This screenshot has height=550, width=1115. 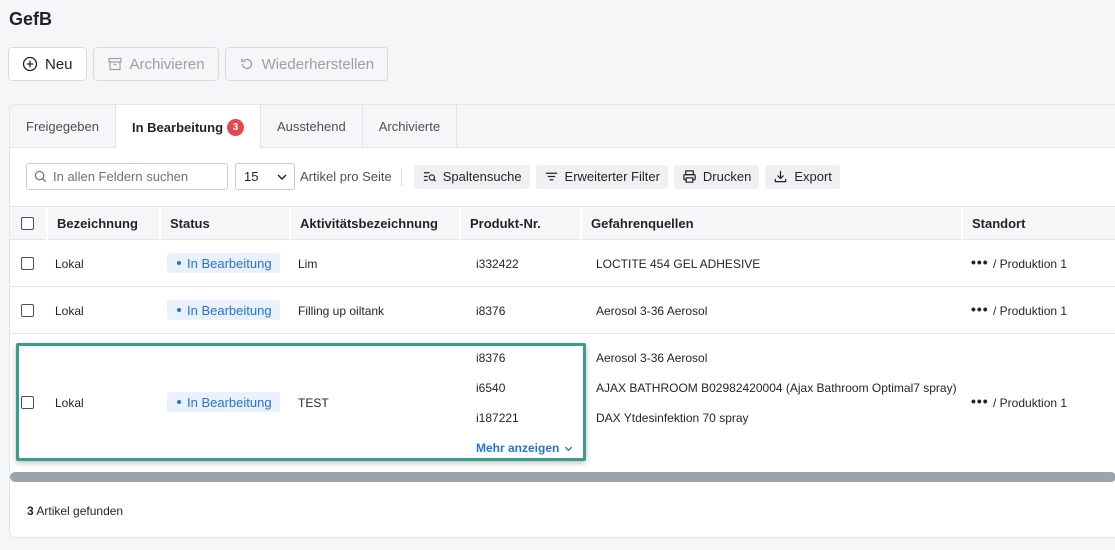 What do you see at coordinates (312, 126) in the screenshot?
I see `tab-ausstehend: Ausstehend` at bounding box center [312, 126].